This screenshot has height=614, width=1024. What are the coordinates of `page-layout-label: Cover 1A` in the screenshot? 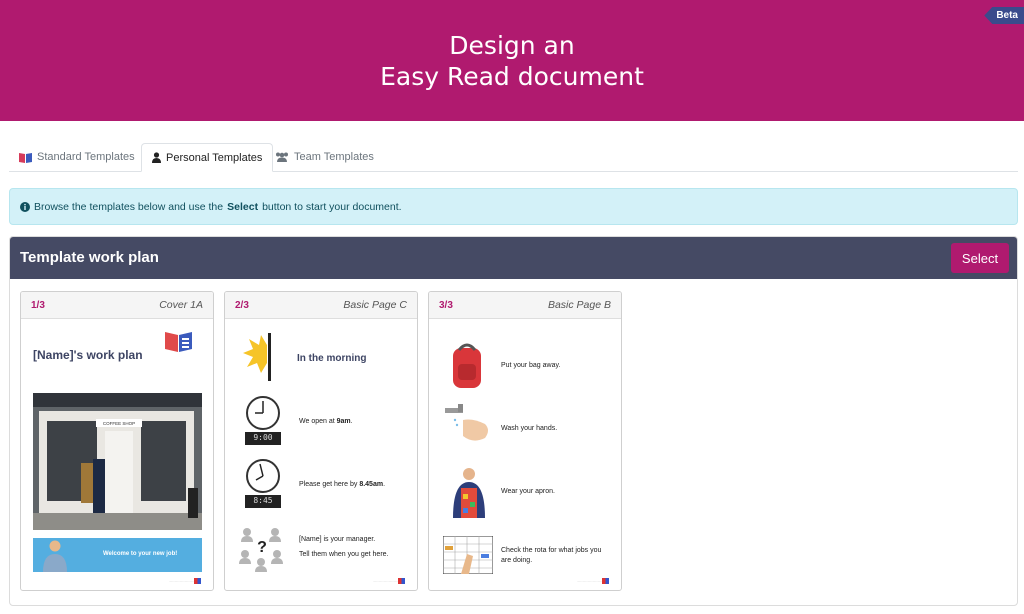 It's located at (181, 305).